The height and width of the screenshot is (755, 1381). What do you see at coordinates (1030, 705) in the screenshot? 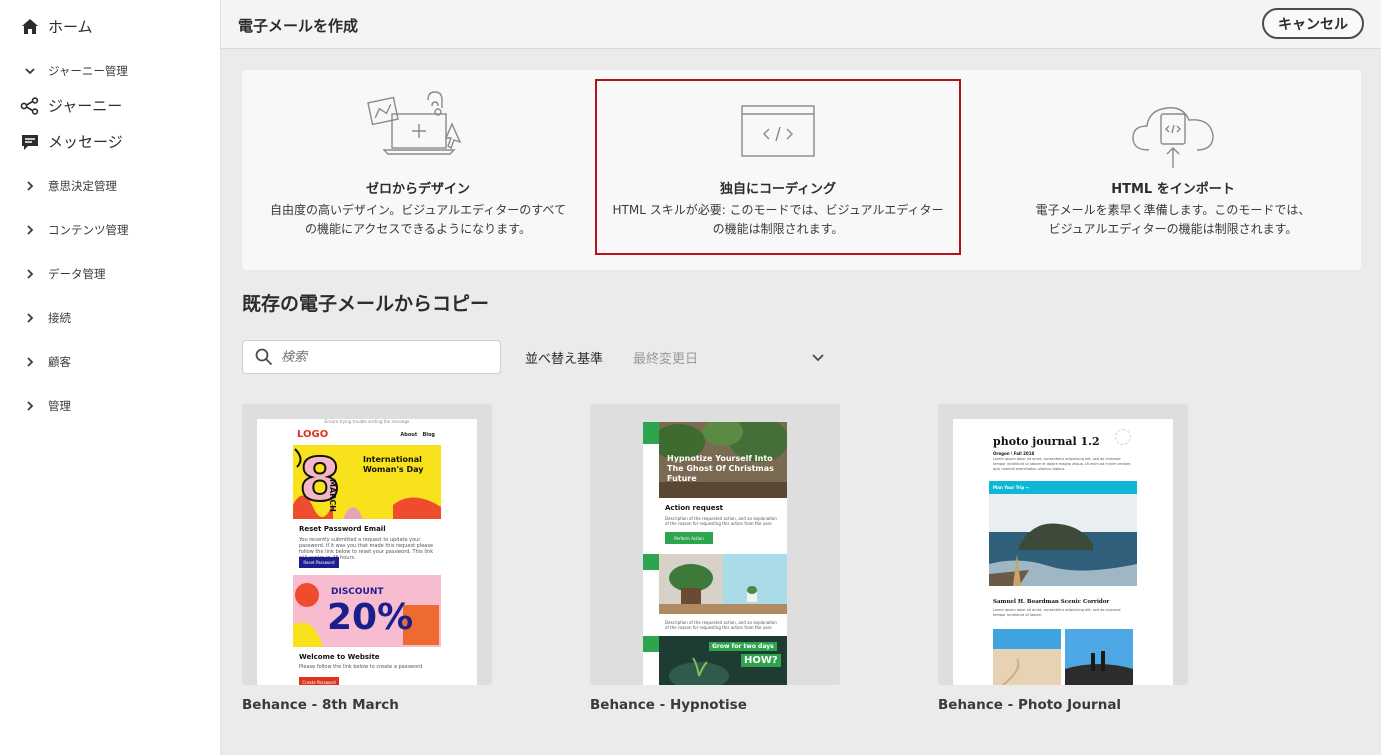
I see `template-name: Behance - Photo Journal` at bounding box center [1030, 705].